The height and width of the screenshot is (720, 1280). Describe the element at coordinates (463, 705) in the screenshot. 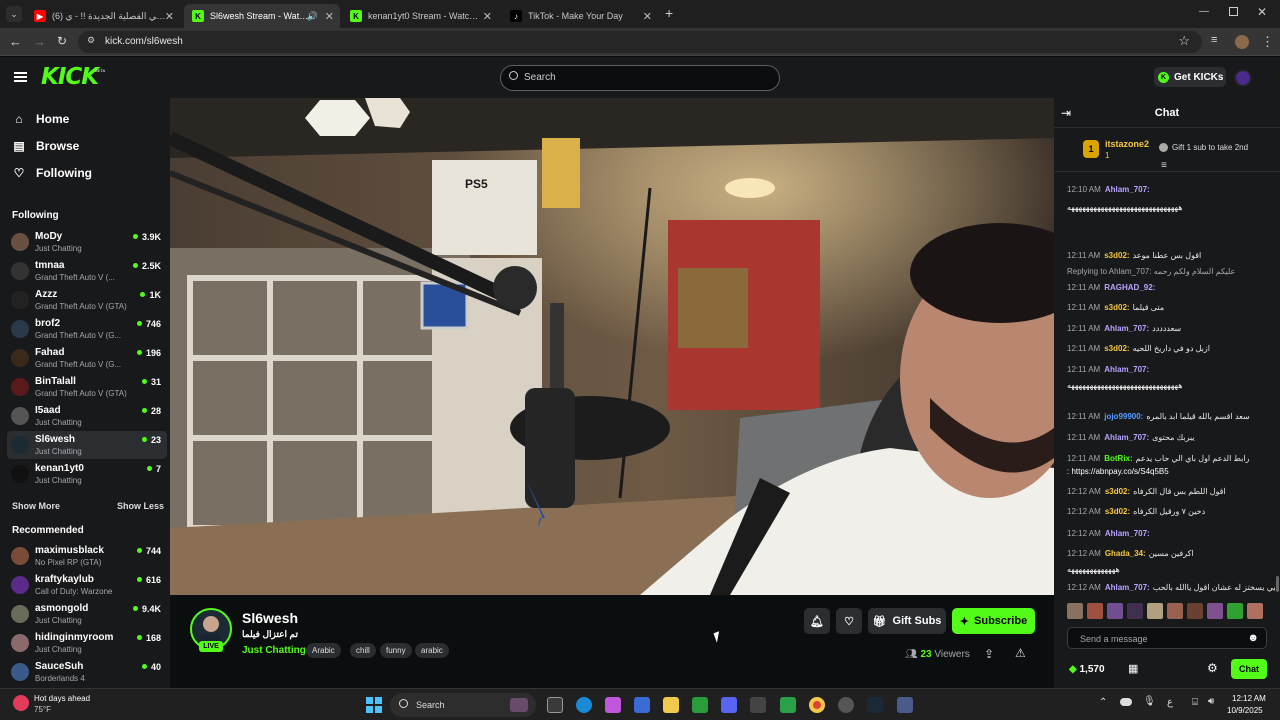

I see `taskbar-search: Search` at that location.